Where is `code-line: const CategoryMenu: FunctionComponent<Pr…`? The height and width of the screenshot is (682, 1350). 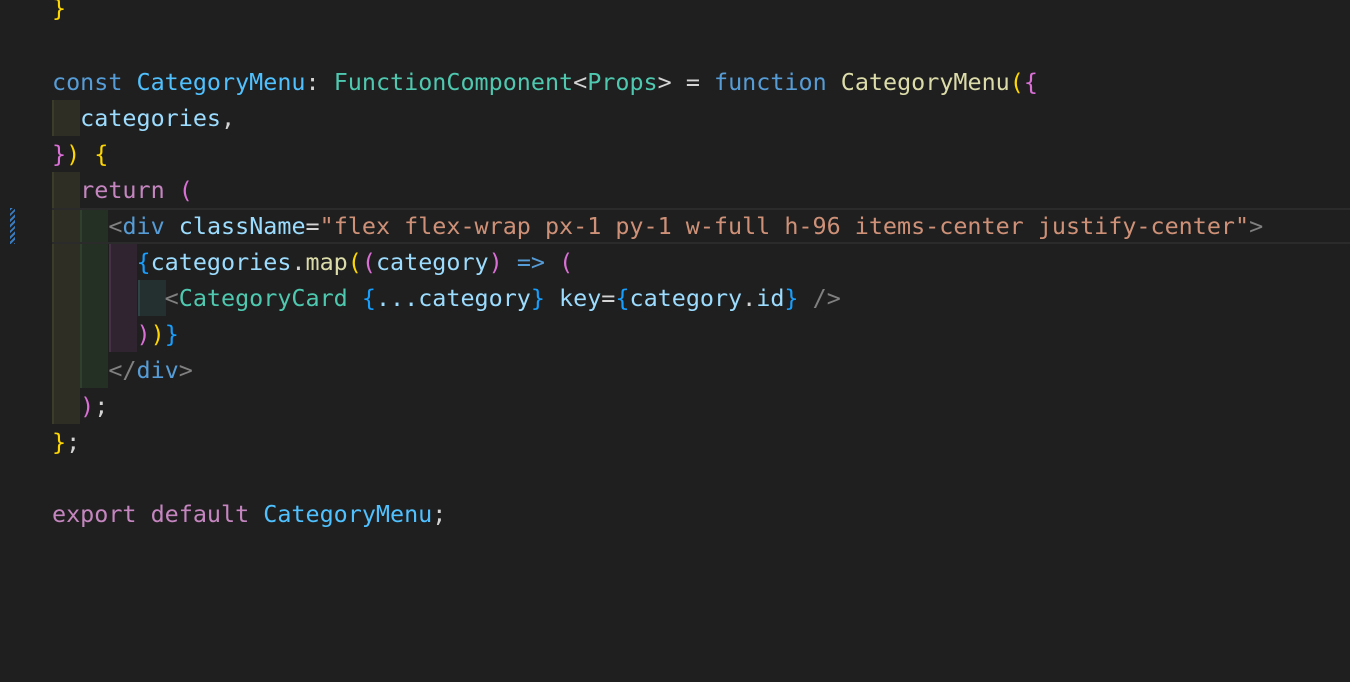 code-line: const CategoryMenu: FunctionComponent<Pr… is located at coordinates (545, 82).